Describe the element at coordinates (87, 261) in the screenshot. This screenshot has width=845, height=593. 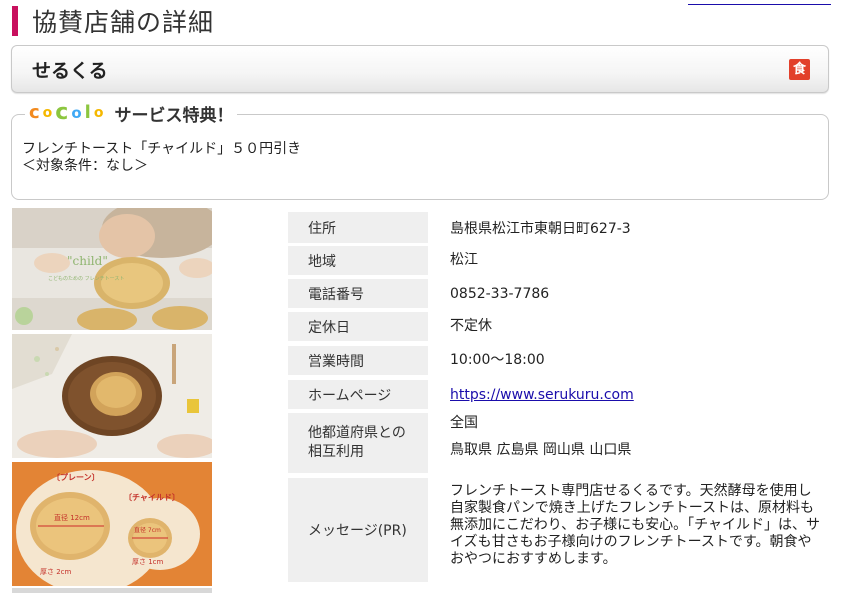
I see `photo1-caption: "child"` at that location.